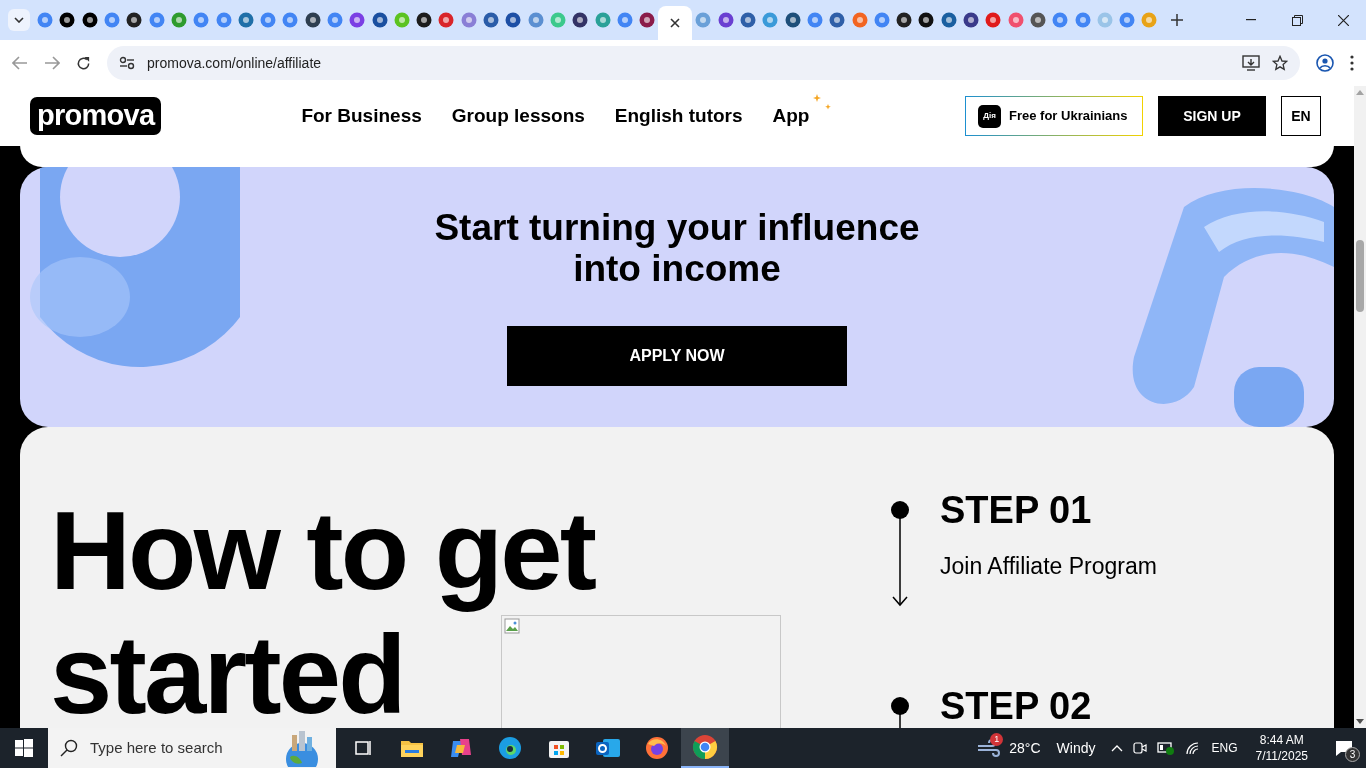 This screenshot has width=1366, height=768. What do you see at coordinates (69, 748) in the screenshot?
I see `search-icon` at bounding box center [69, 748].